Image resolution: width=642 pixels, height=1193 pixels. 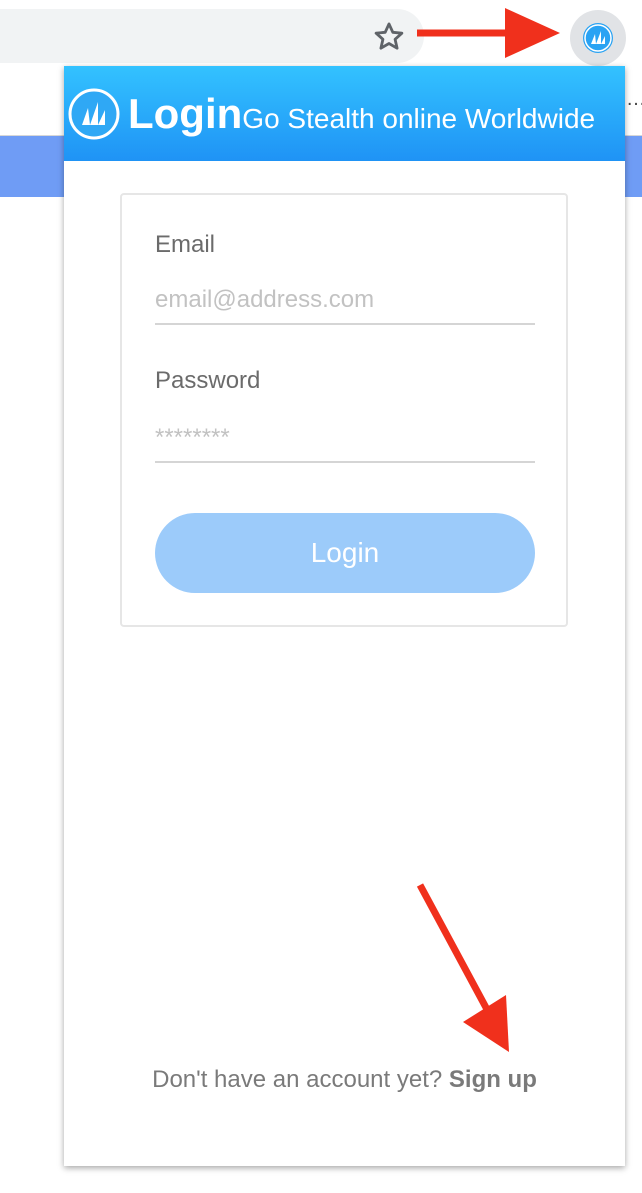 What do you see at coordinates (419, 118) in the screenshot?
I see `popup-tagline: Go Stealth online Worldwide` at bounding box center [419, 118].